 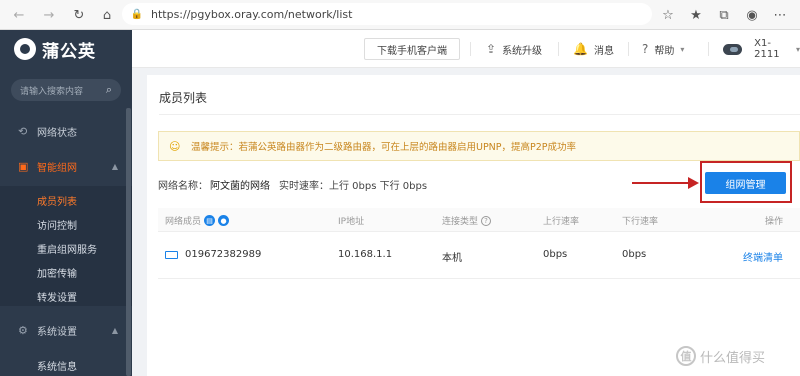 What do you see at coordinates (645, 49) in the screenshot?
I see `help-icon: ?` at bounding box center [645, 49].